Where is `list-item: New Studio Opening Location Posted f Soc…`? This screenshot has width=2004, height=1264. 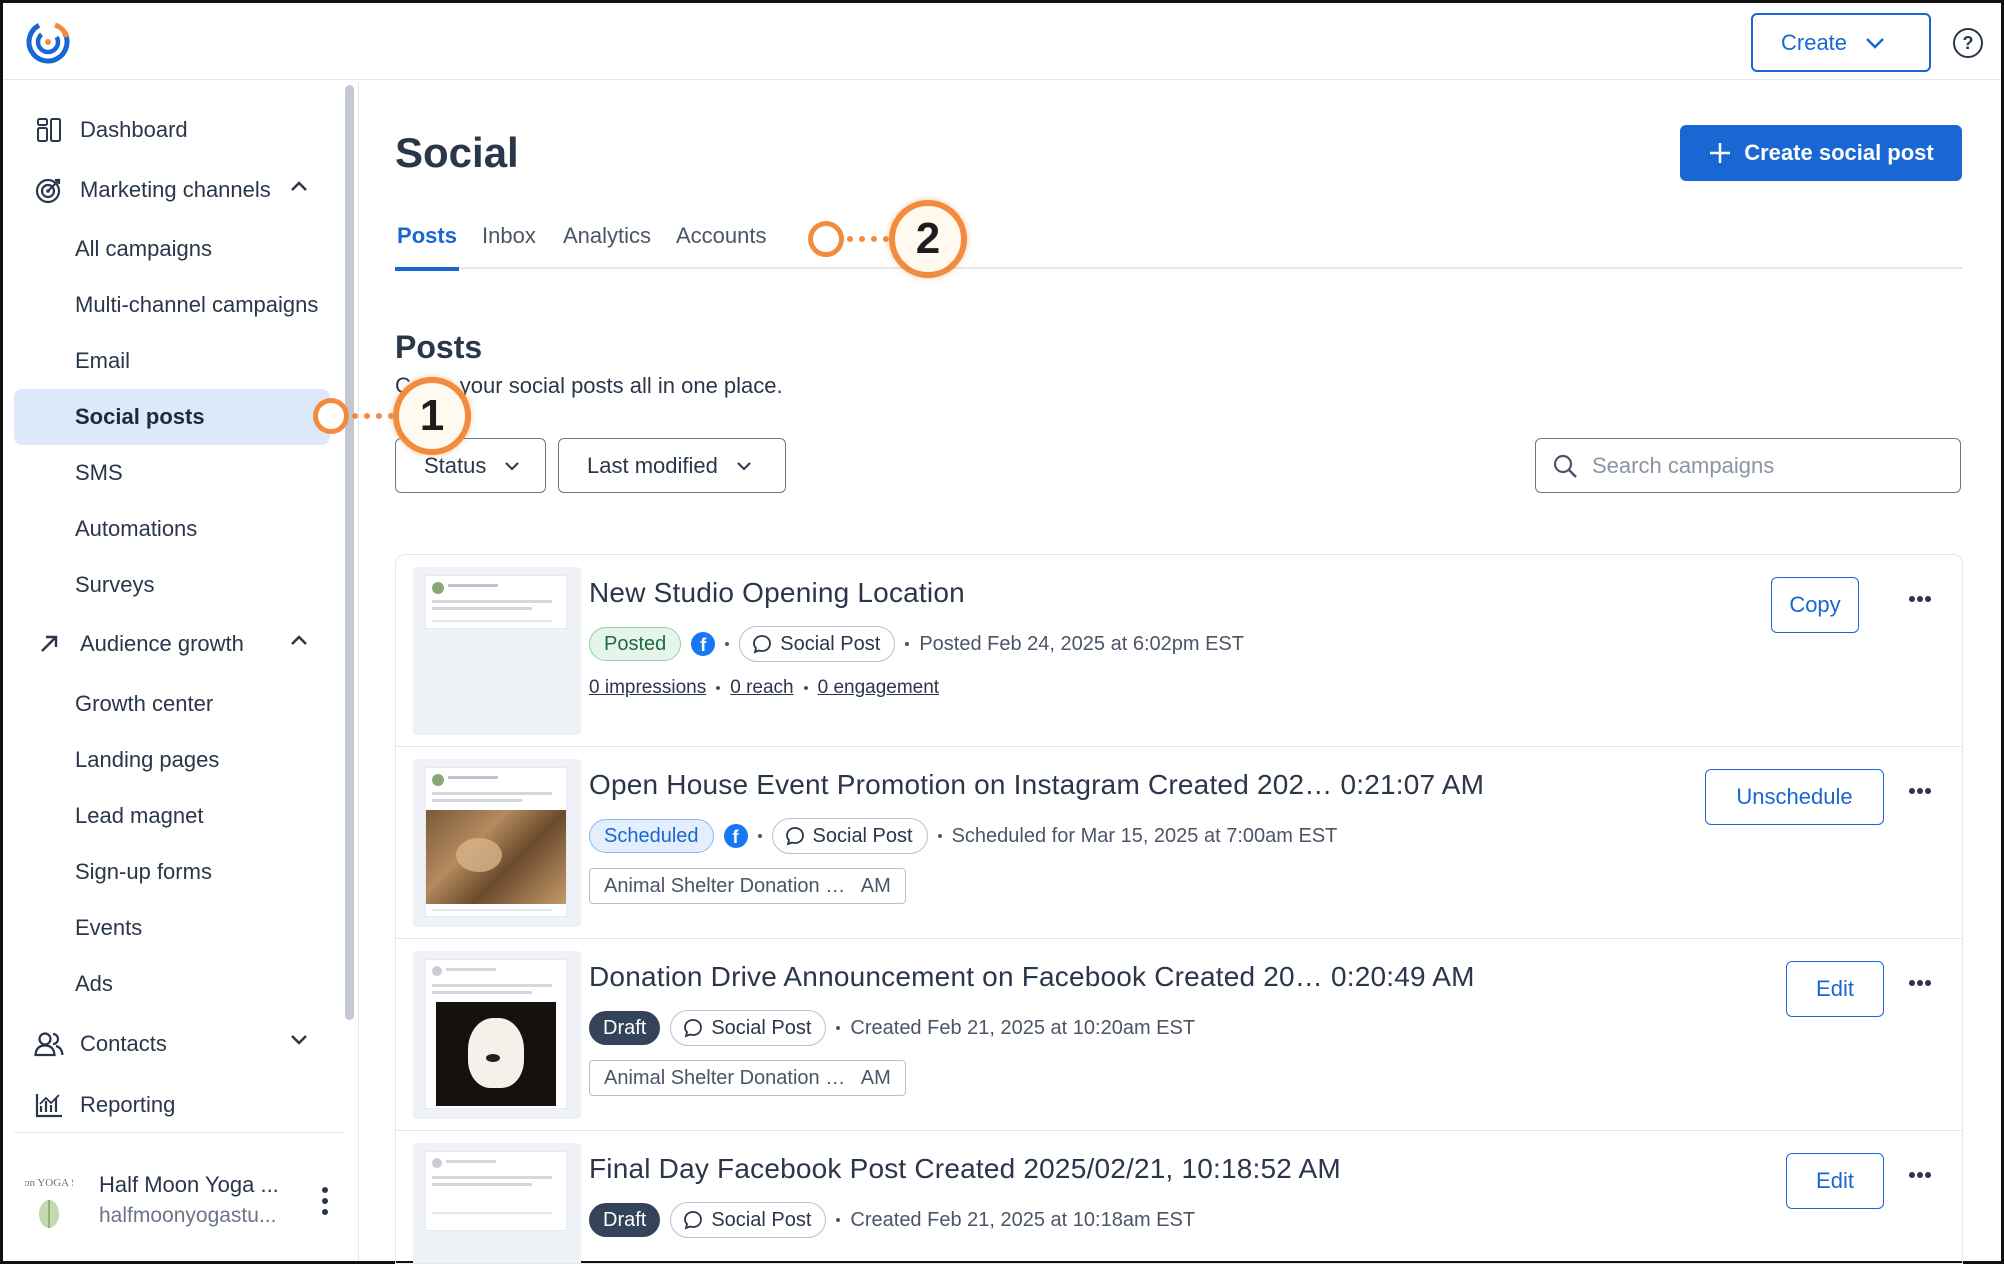 list-item: New Studio Opening Location Posted f Soc… is located at coordinates (1179, 651).